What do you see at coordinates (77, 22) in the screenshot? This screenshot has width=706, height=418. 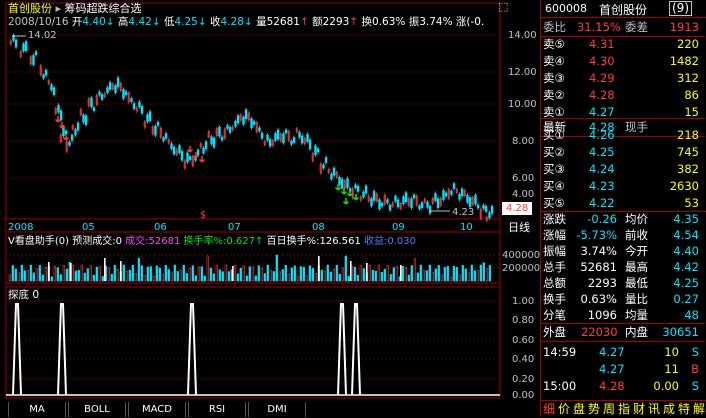 I see `open-label: 开` at bounding box center [77, 22].